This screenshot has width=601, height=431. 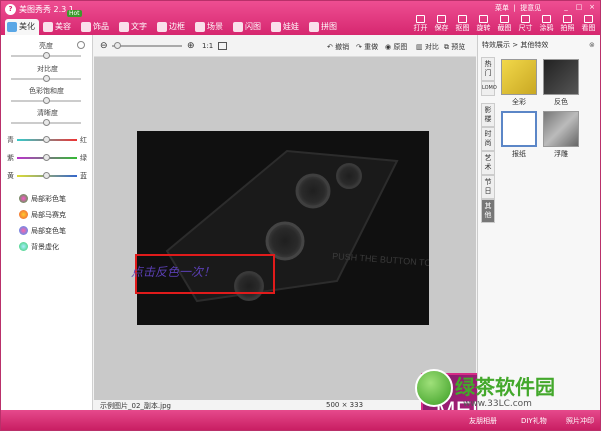 I want to click on contrast-label: 对比度, so click(x=47, y=69).